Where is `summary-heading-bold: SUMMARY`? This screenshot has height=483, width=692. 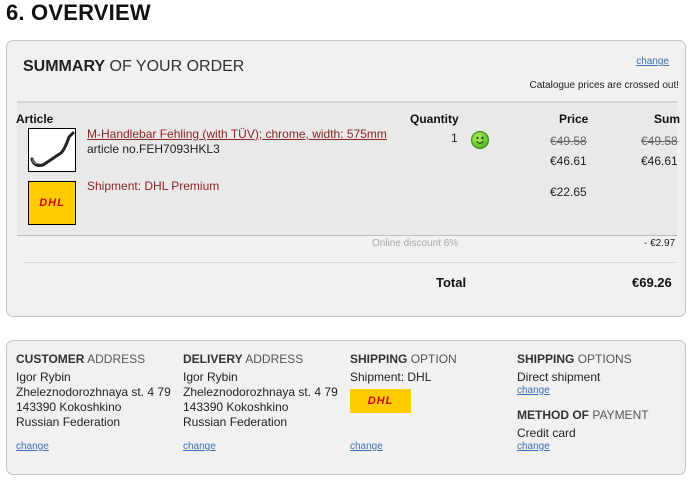
summary-heading-bold: SUMMARY is located at coordinates (64, 66).